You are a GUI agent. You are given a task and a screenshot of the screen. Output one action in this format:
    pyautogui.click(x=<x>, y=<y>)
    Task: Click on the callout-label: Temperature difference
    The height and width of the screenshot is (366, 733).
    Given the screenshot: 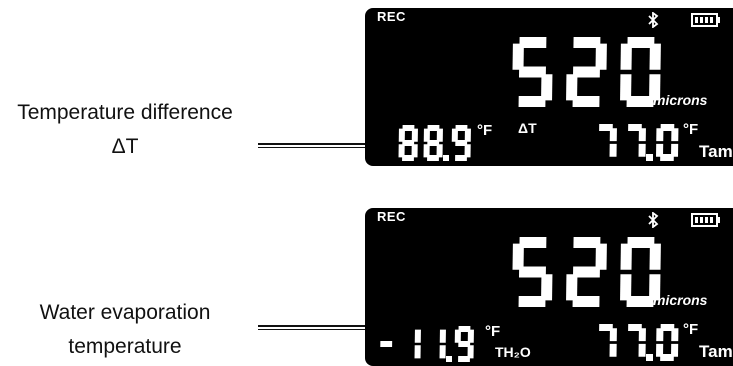 What is the action you would take?
    pyautogui.click(x=125, y=112)
    